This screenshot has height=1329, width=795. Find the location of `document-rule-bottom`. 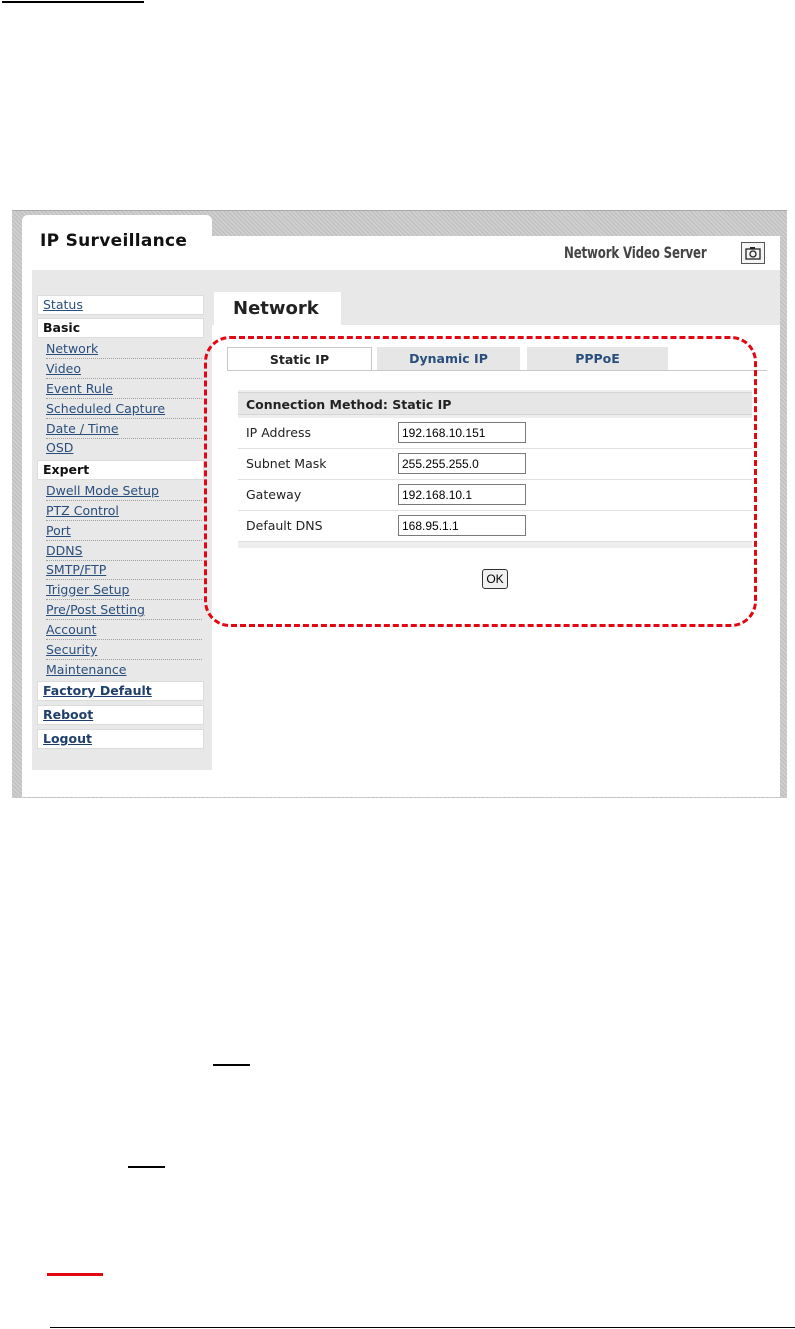

document-rule-bottom is located at coordinates (422, 1327).